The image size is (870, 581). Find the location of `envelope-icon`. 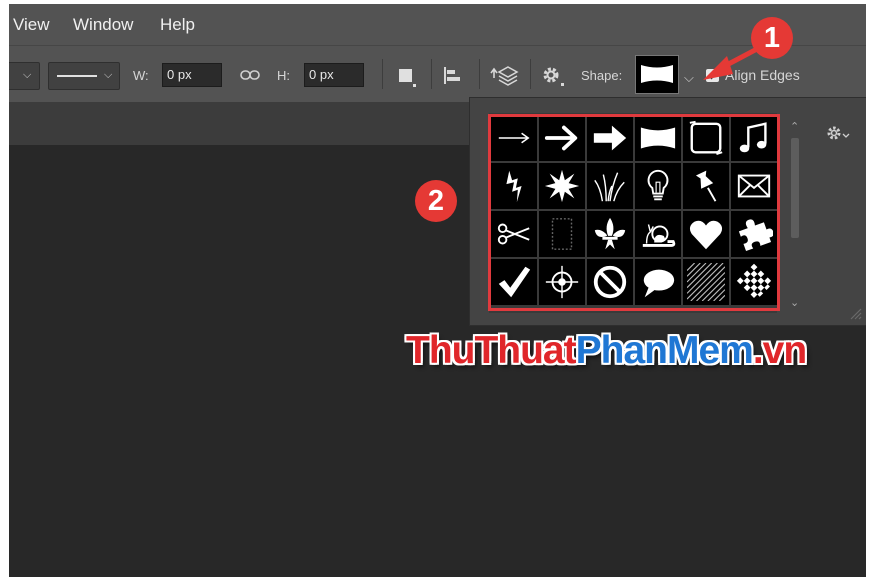

envelope-icon is located at coordinates (754, 186).